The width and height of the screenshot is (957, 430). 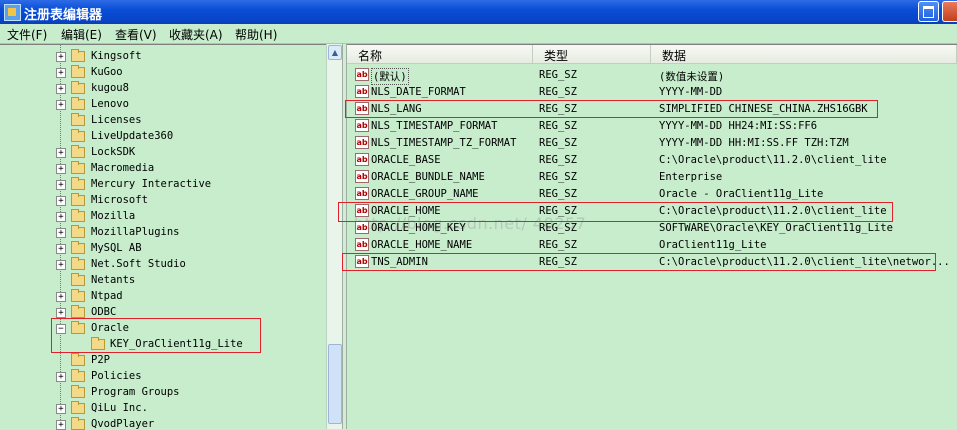 What do you see at coordinates (165, 153) in the screenshot?
I see `tree-item: + LockSDK` at bounding box center [165, 153].